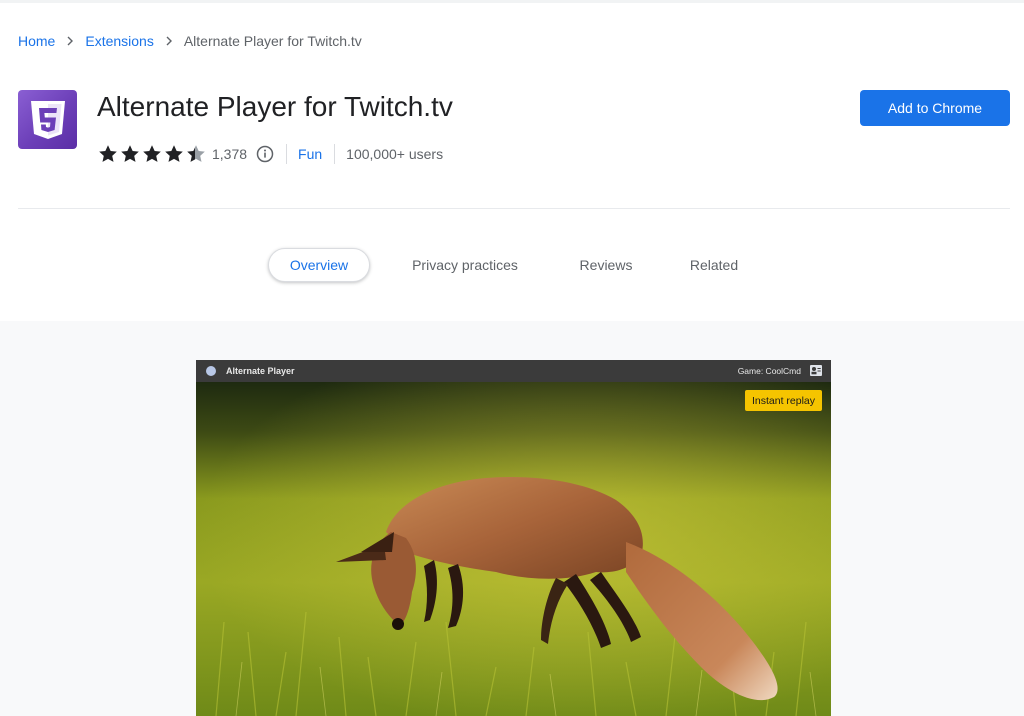 This screenshot has height=716, width=1024. What do you see at coordinates (275, 106) in the screenshot?
I see `extension-title: Alternate Player for Twitch.tv` at bounding box center [275, 106].